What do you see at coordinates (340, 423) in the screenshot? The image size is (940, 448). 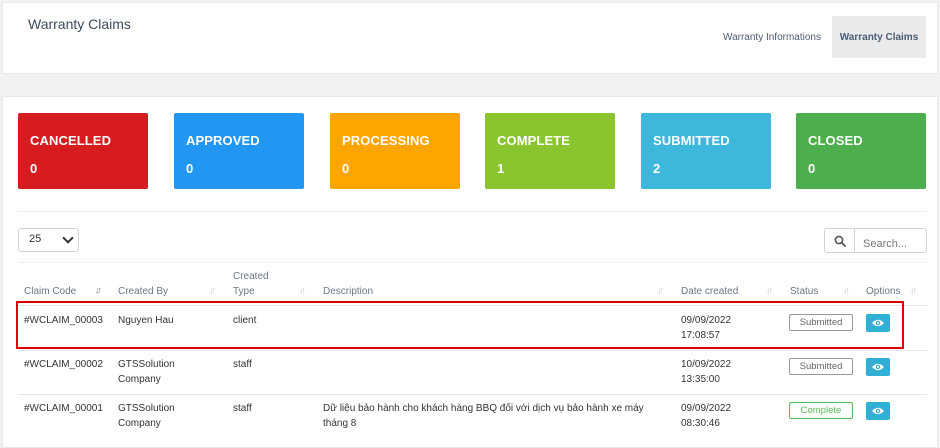 I see `description-line2: tháng 8` at bounding box center [340, 423].